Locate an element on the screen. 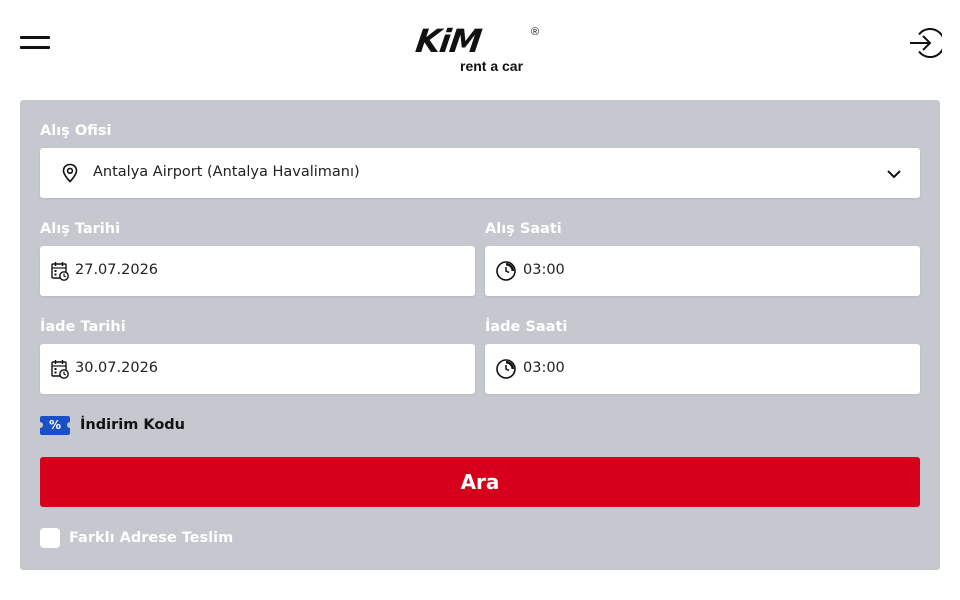  return-date-field: 30.07.2026 is located at coordinates (257, 369).